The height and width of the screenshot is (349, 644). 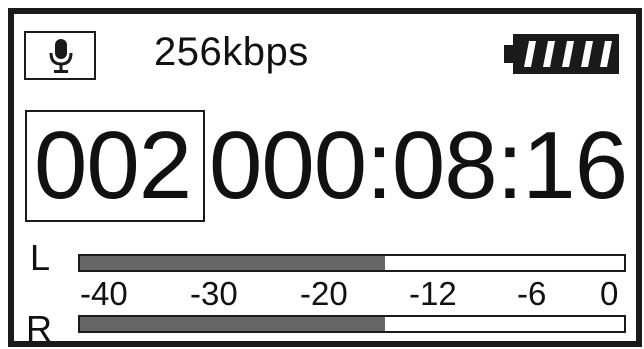 I want to click on input-source-indicator, so click(x=60, y=55).